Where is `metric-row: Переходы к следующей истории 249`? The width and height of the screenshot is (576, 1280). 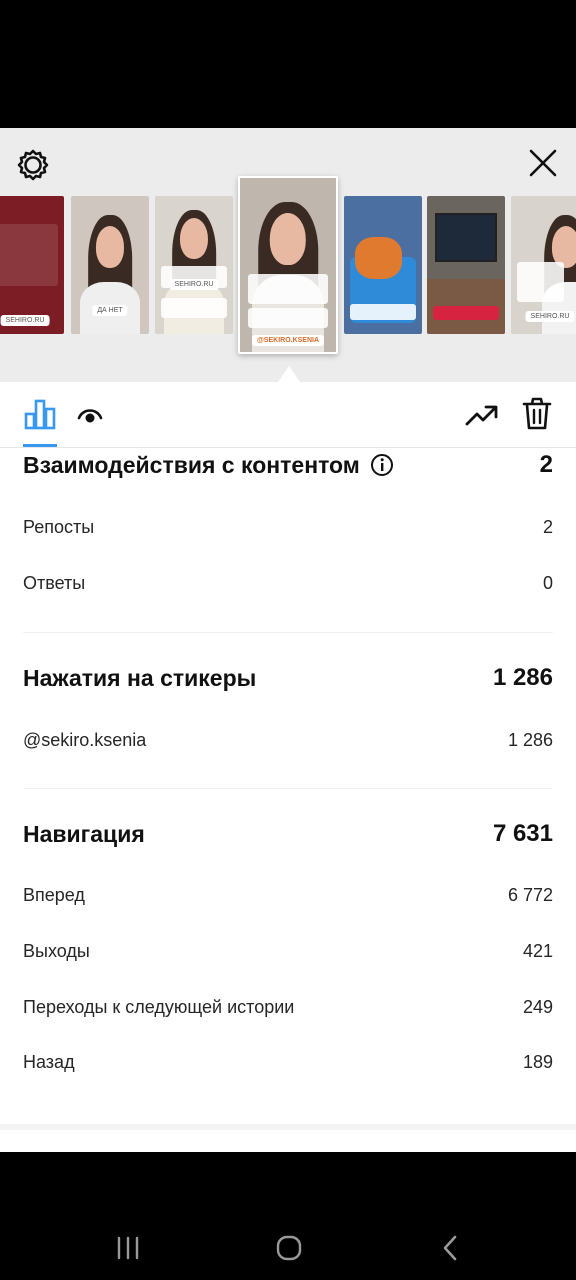 metric-row: Переходы к следующей истории 249 is located at coordinates (288, 1007).